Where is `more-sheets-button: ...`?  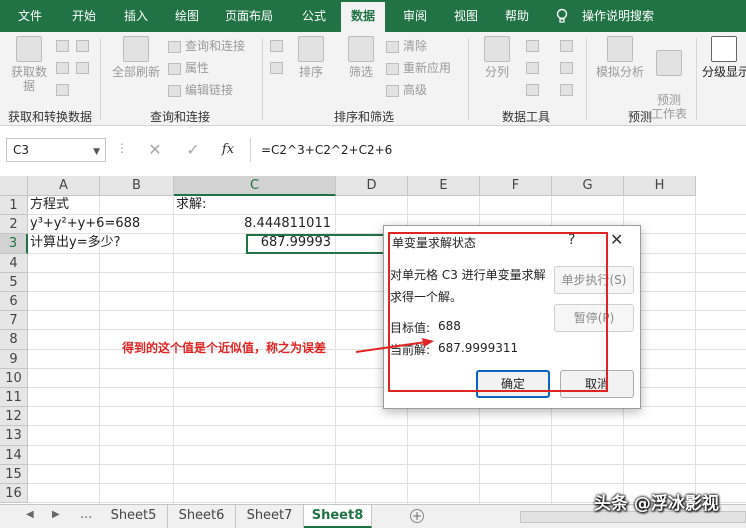 more-sheets-button: ... is located at coordinates (86, 514).